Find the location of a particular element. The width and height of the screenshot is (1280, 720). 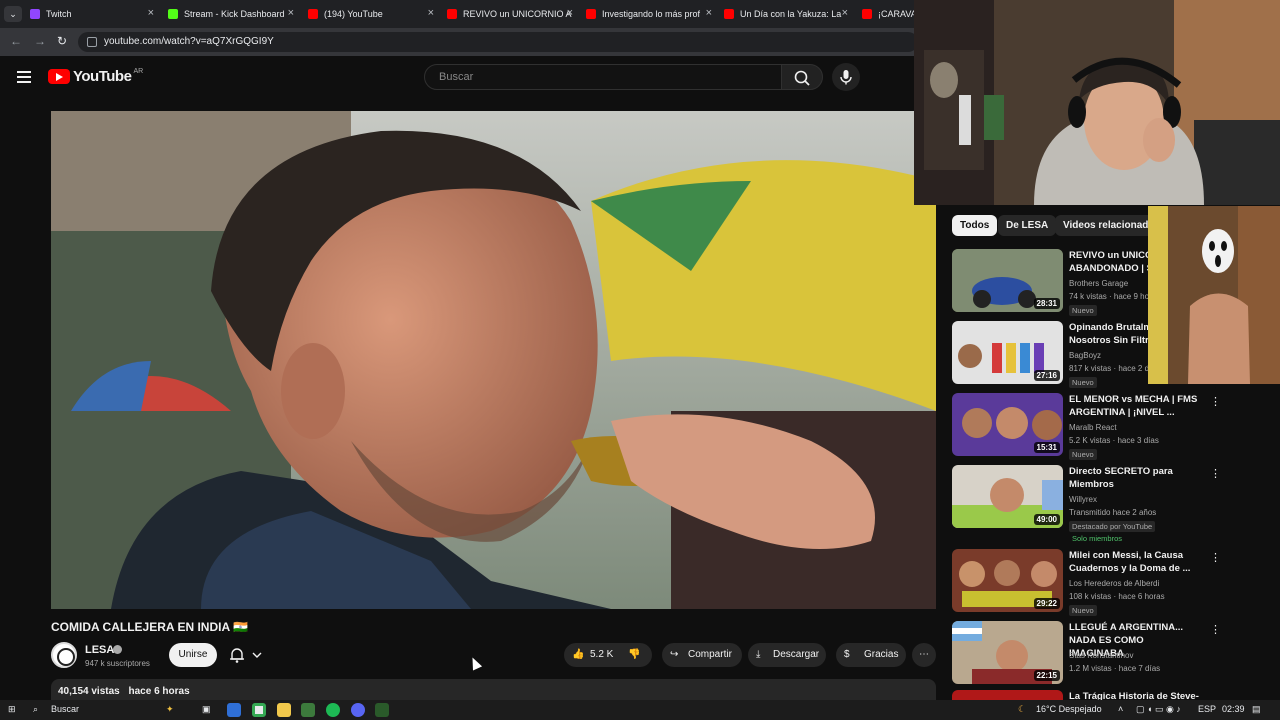

edge-icon is located at coordinates (234, 710).